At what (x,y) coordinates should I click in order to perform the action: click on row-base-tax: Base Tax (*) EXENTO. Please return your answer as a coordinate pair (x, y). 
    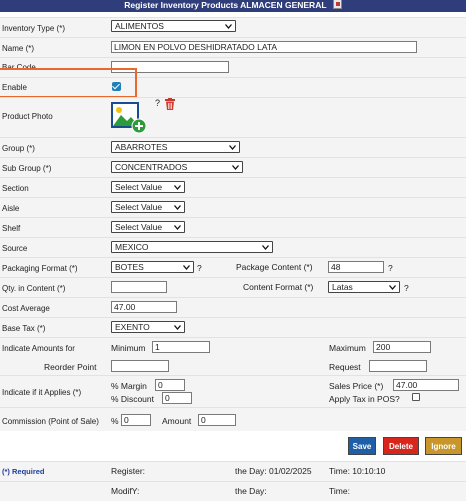
    Looking at the image, I should click on (233, 327).